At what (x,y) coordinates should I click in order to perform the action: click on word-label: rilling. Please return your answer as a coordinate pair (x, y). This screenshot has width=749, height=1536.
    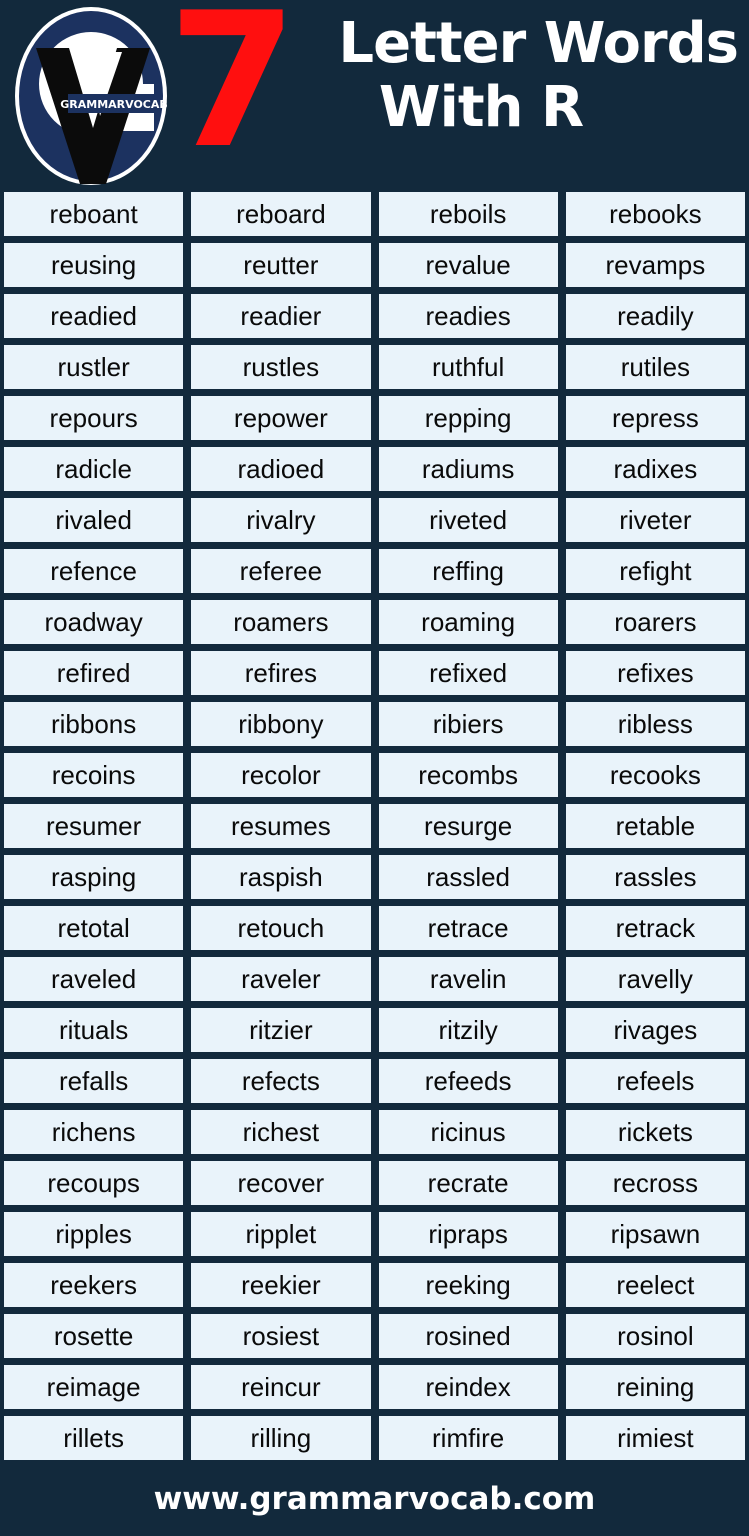
    Looking at the image, I should click on (281, 1438).